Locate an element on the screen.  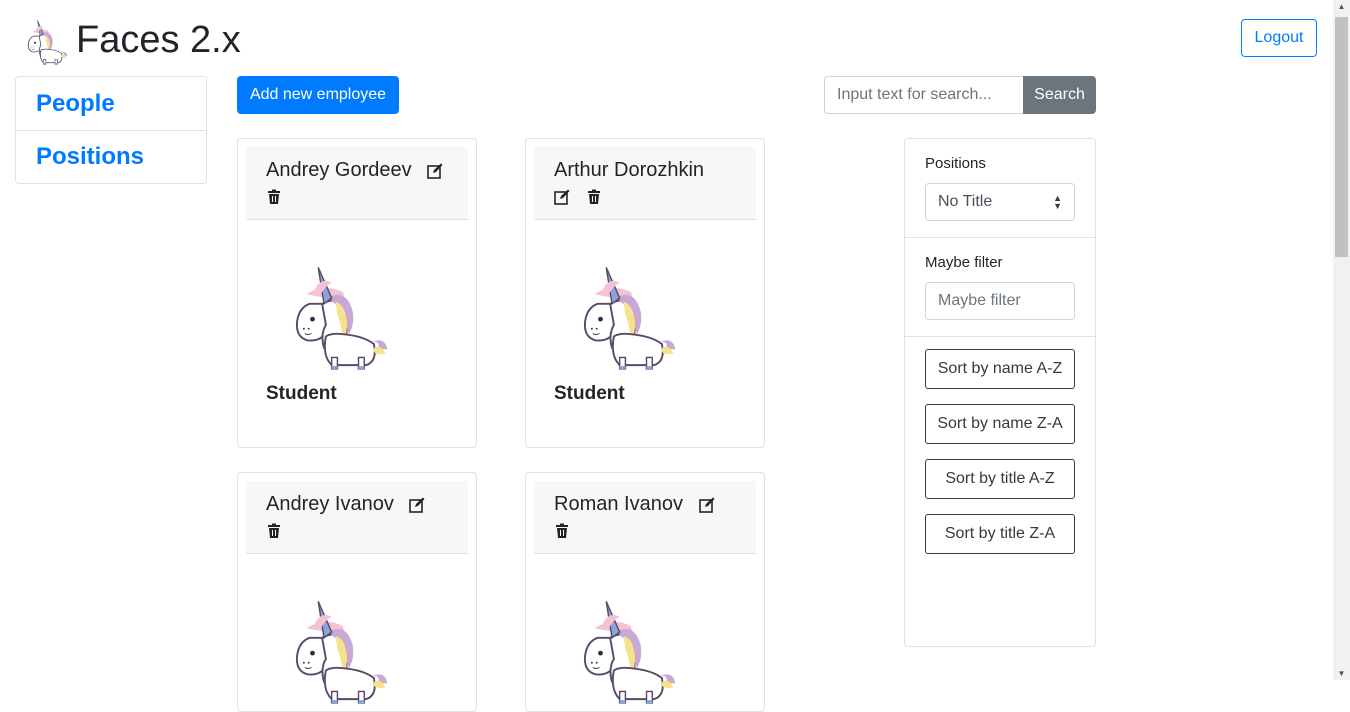
unicorn-logo-icon is located at coordinates (45, 39).